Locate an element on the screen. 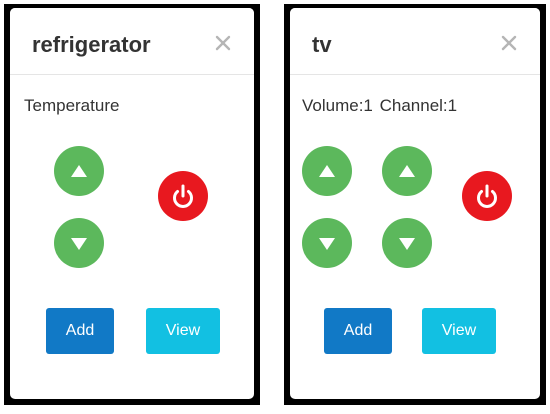  refrigerator-title: refrigerator is located at coordinates (91, 44).